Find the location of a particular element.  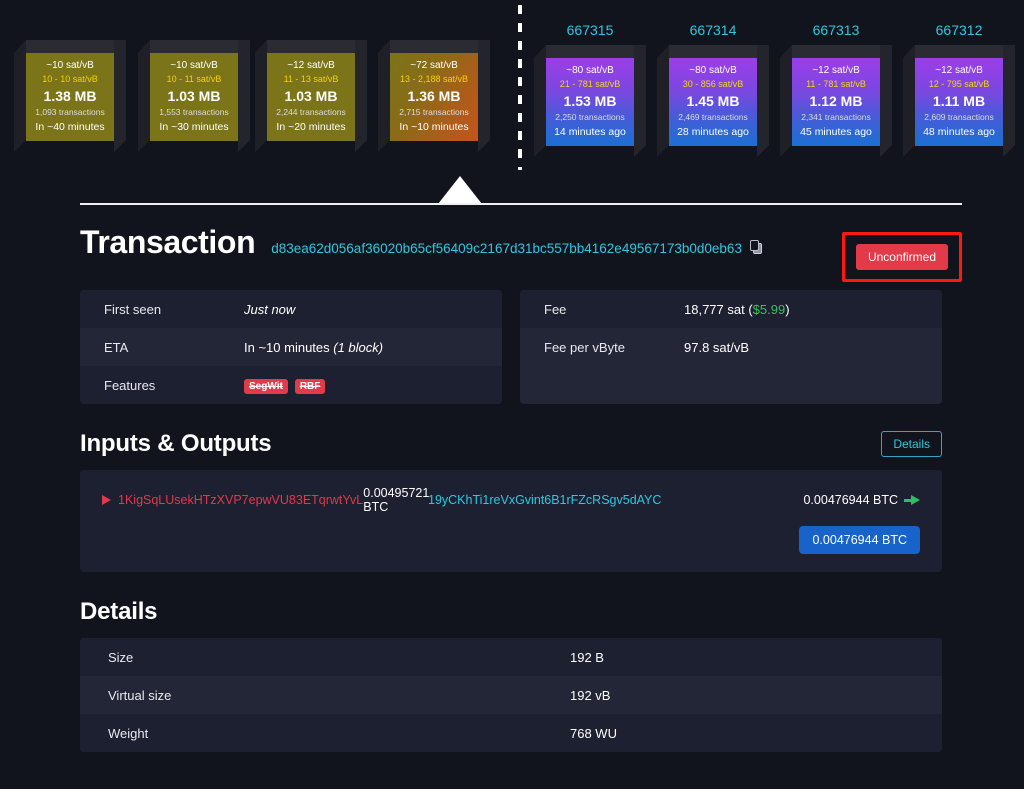

row-key: First seen is located at coordinates (133, 309).